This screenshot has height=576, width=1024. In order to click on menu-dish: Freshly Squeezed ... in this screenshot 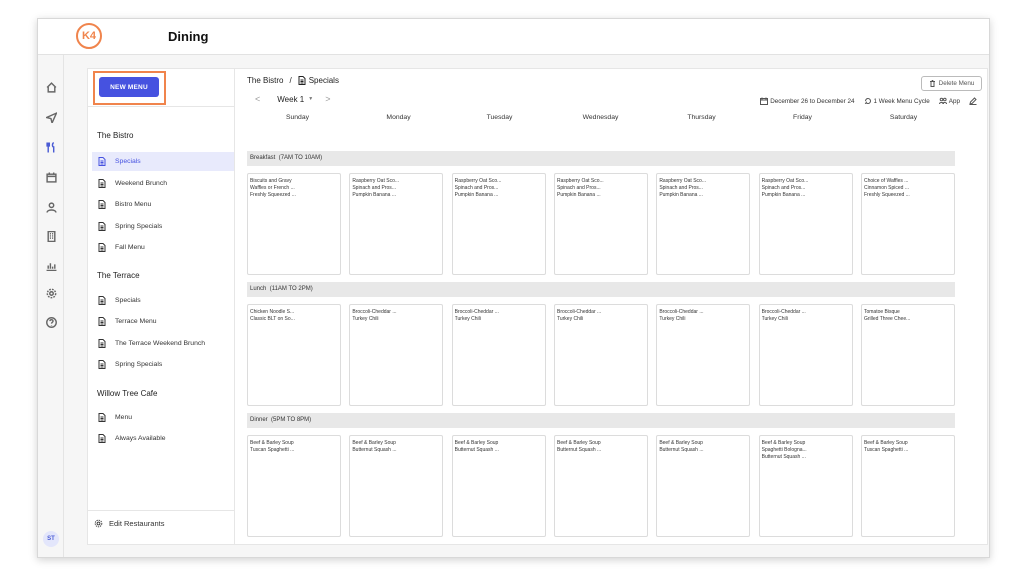, I will do `click(886, 195)`.